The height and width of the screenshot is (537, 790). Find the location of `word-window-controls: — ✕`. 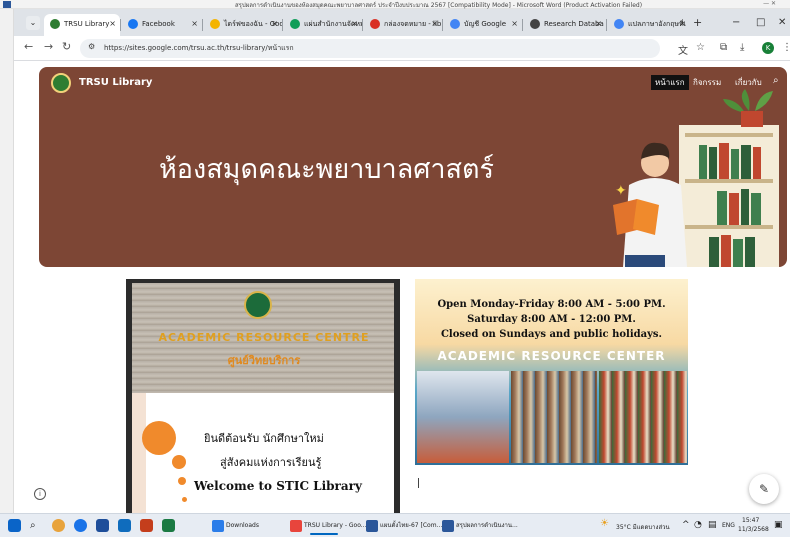

word-window-controls: — ✕ is located at coordinates (769, 3).